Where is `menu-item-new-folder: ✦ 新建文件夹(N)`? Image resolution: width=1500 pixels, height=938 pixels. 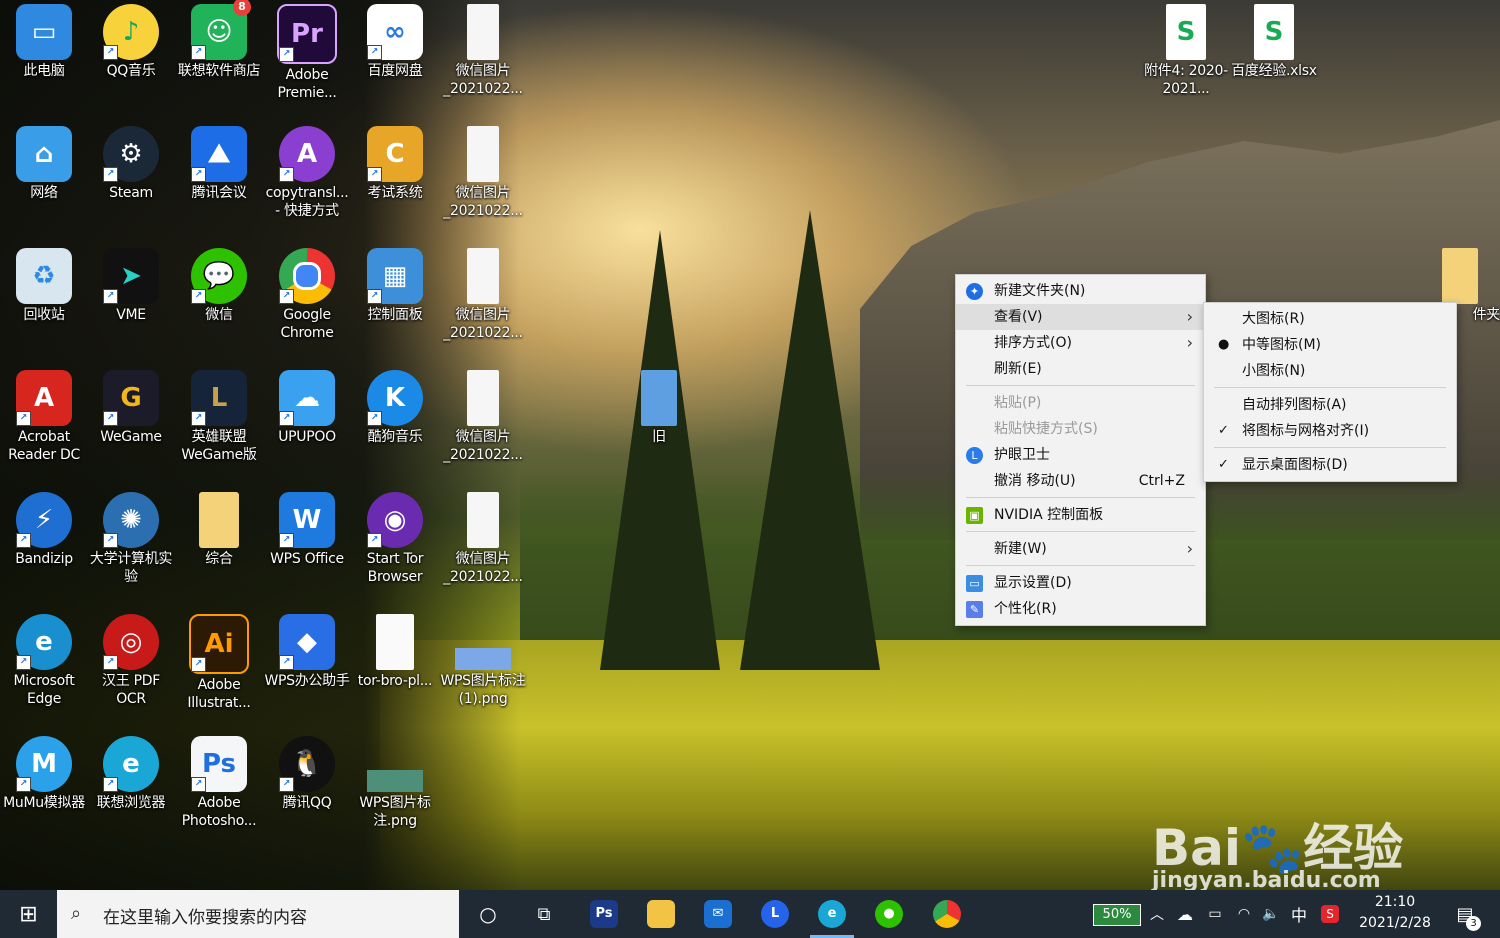
menu-item-new-folder: ✦ 新建文件夹(N) is located at coordinates (1080, 291).